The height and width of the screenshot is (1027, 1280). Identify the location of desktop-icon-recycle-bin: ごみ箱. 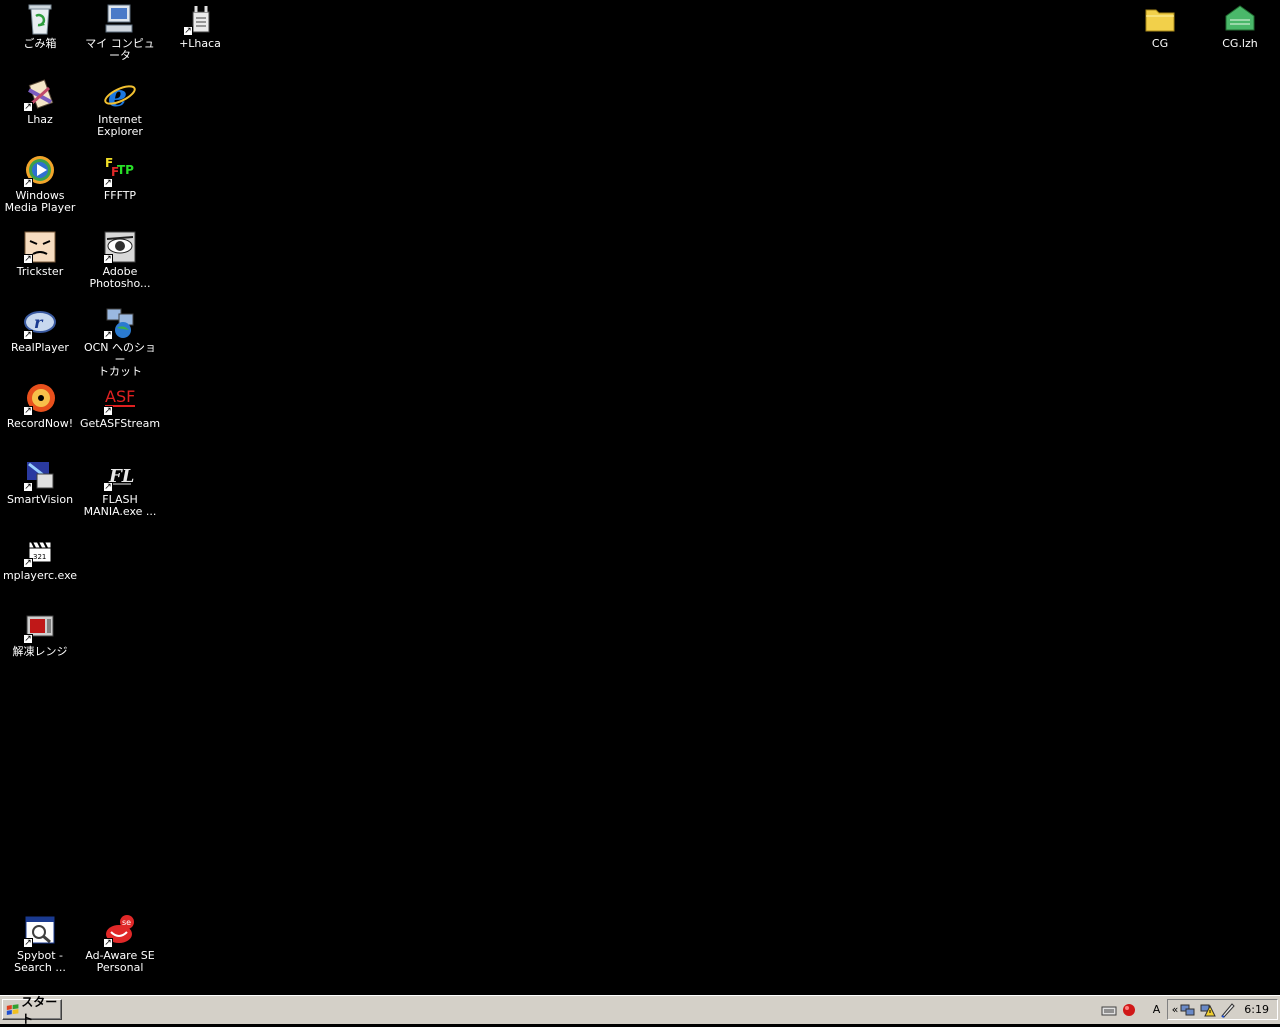
(40, 26).